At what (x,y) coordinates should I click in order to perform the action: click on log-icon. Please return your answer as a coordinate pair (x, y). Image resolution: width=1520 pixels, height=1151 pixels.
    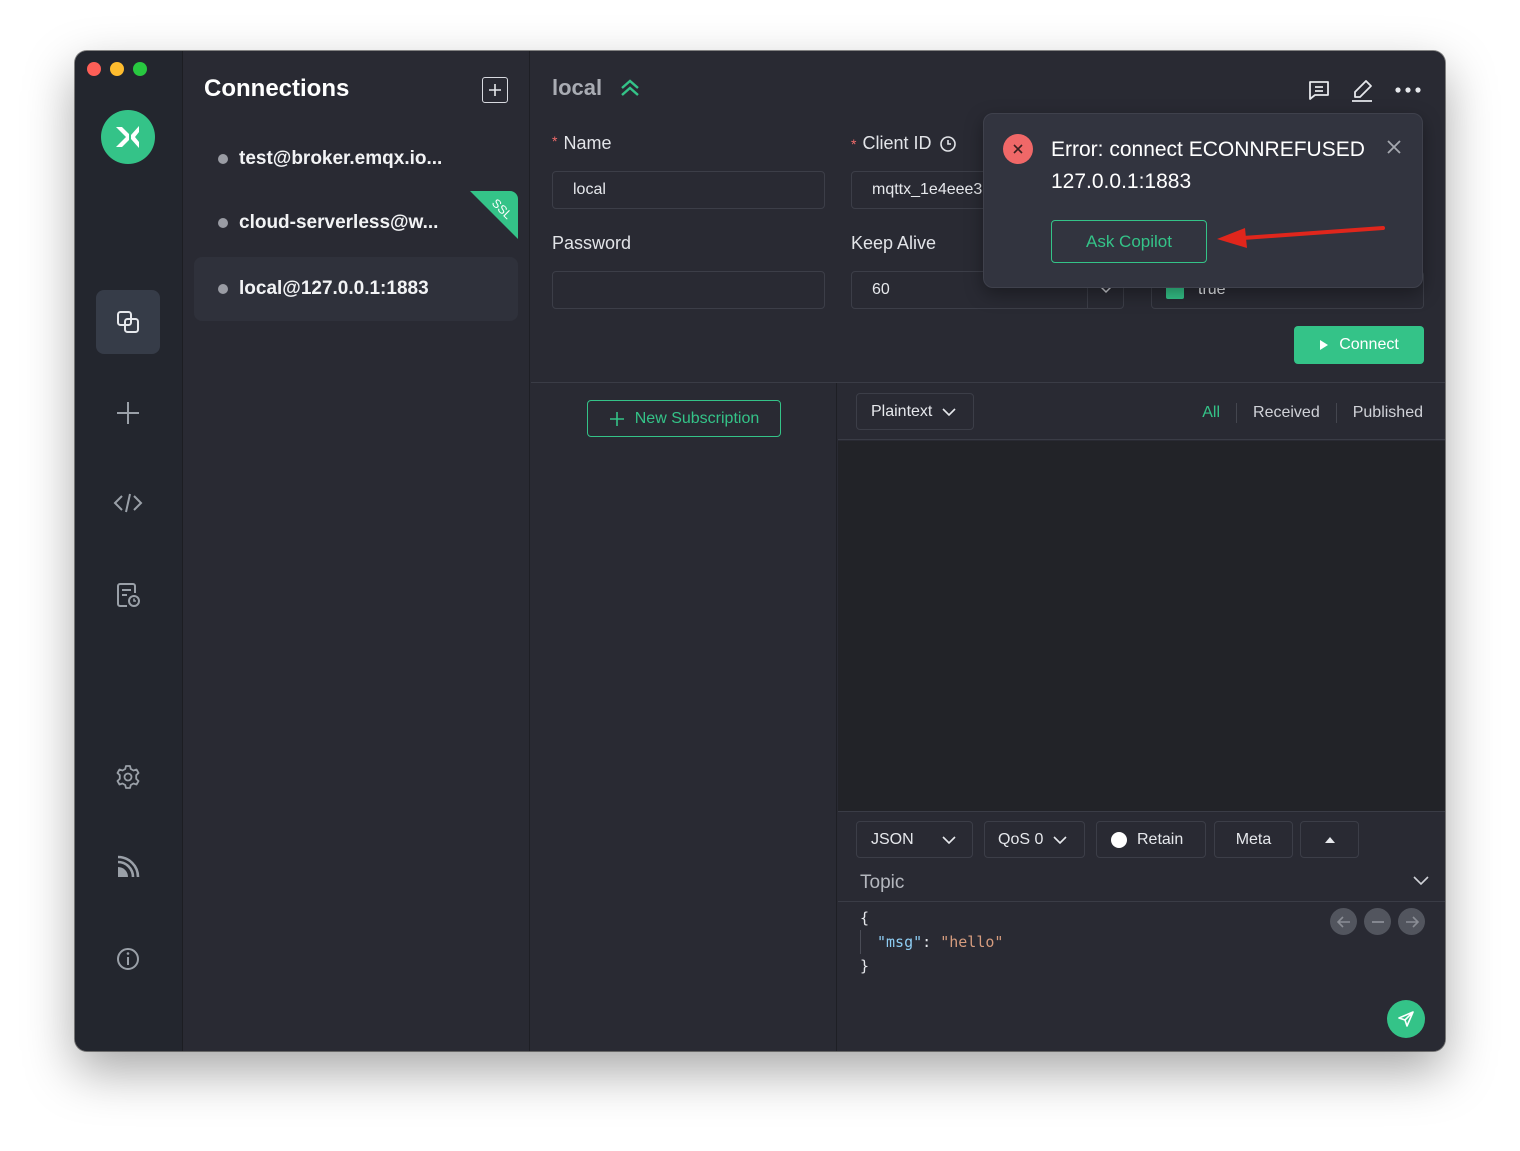
    Looking at the image, I should click on (128, 595).